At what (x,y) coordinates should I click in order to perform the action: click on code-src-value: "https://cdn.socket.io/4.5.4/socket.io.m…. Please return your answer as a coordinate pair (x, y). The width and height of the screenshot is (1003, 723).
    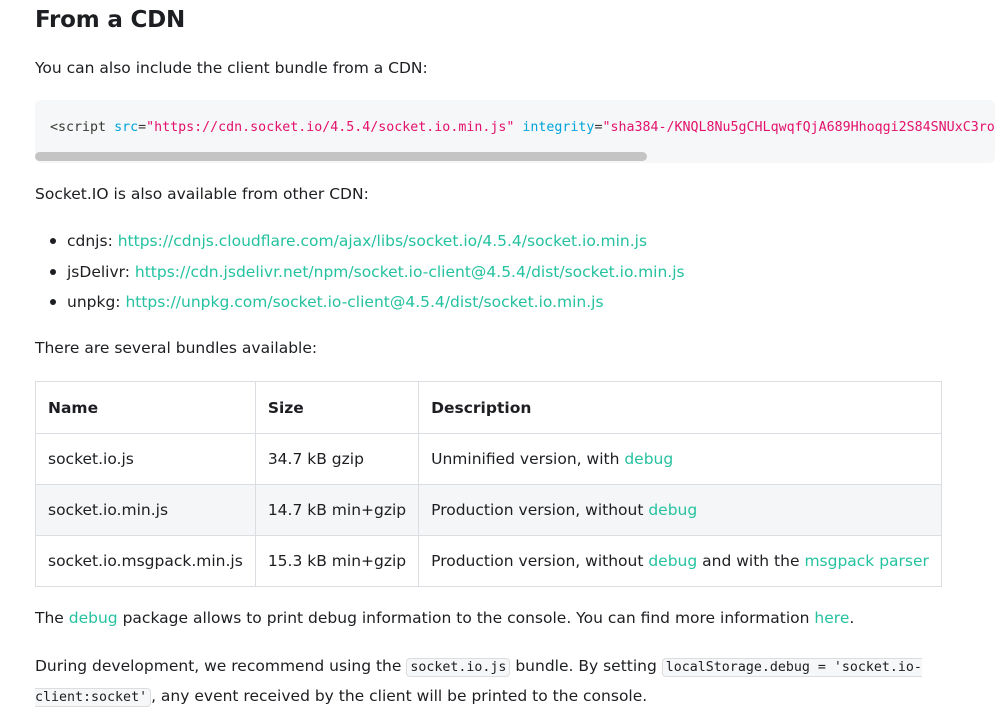
    Looking at the image, I should click on (330, 127).